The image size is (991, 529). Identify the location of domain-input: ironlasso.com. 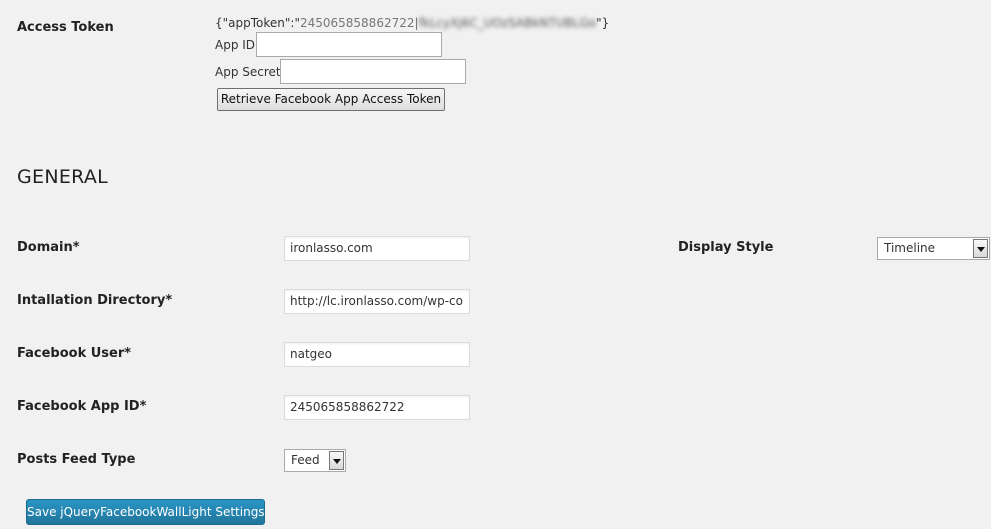
(377, 248).